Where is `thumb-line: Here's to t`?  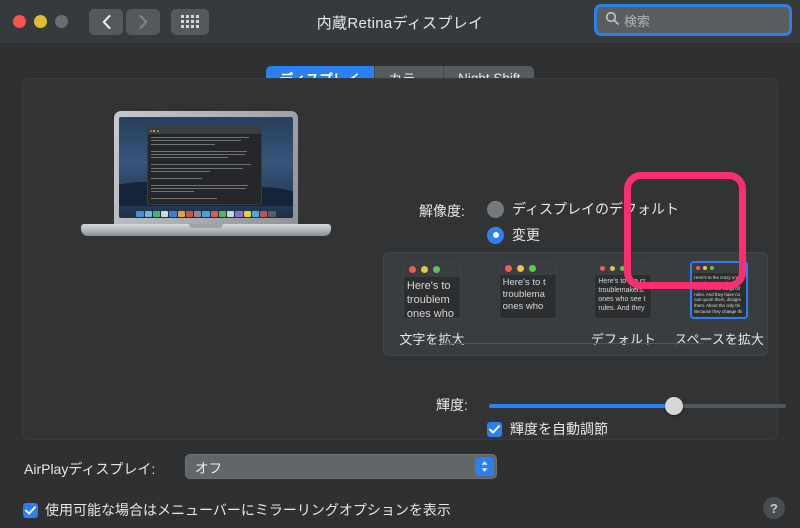
thumb-line: Here's to t is located at coordinates (524, 282).